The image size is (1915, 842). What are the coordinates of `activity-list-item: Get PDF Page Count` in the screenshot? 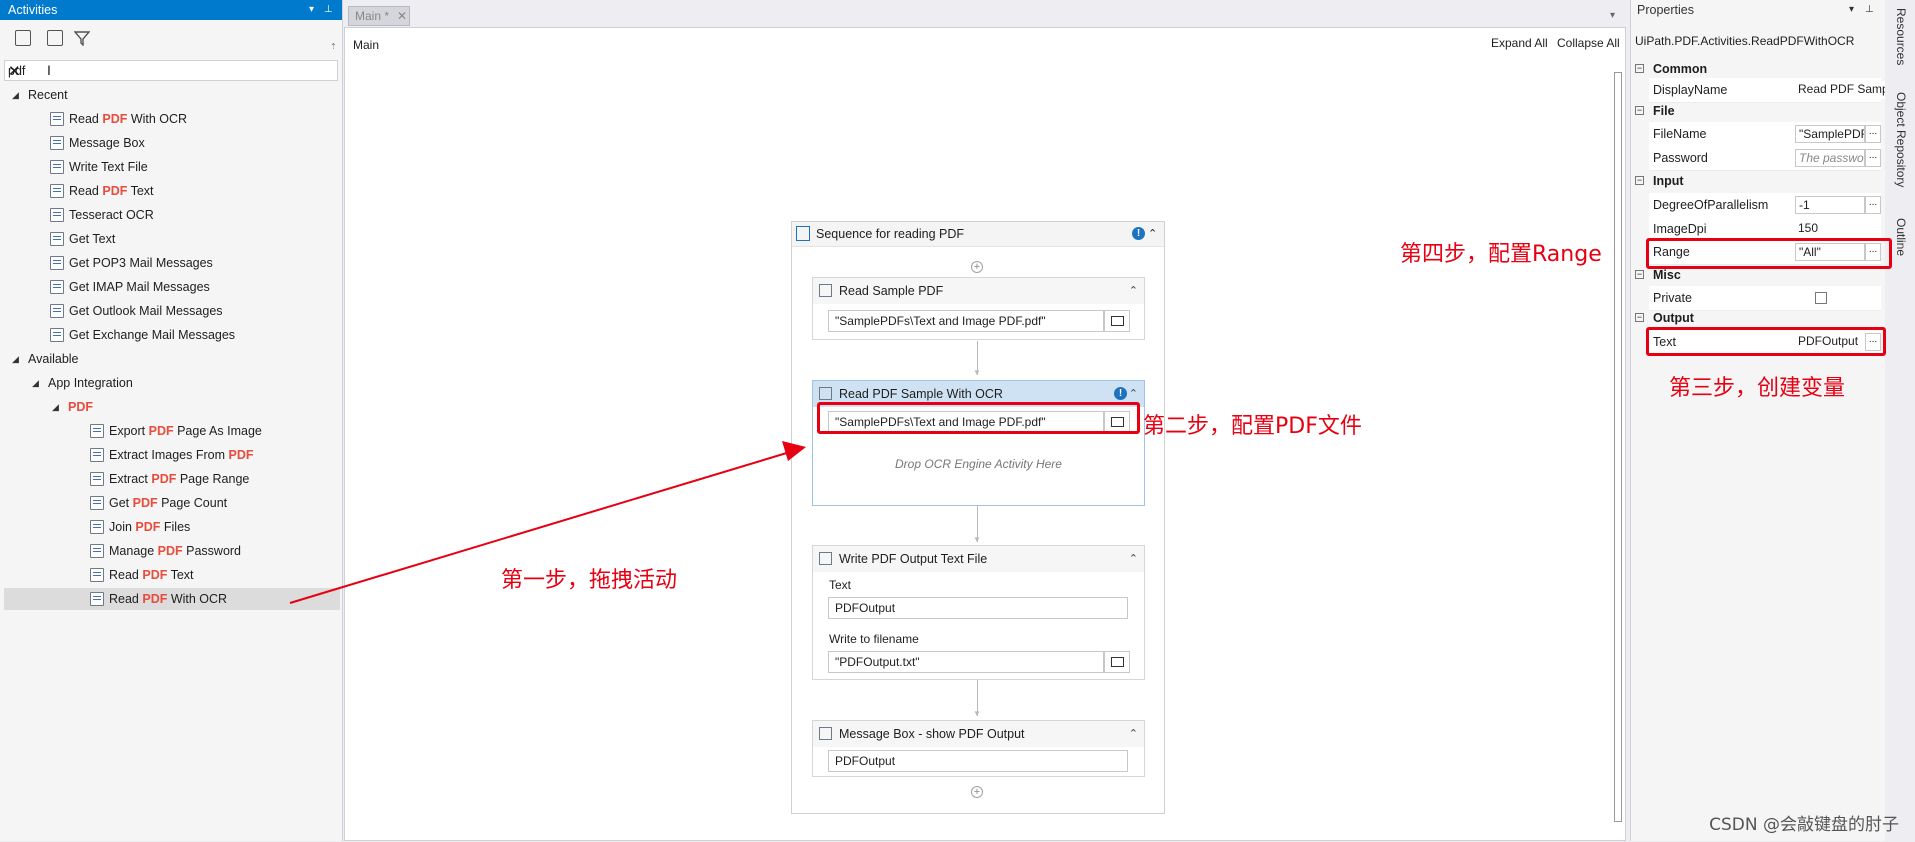 It's located at (158, 503).